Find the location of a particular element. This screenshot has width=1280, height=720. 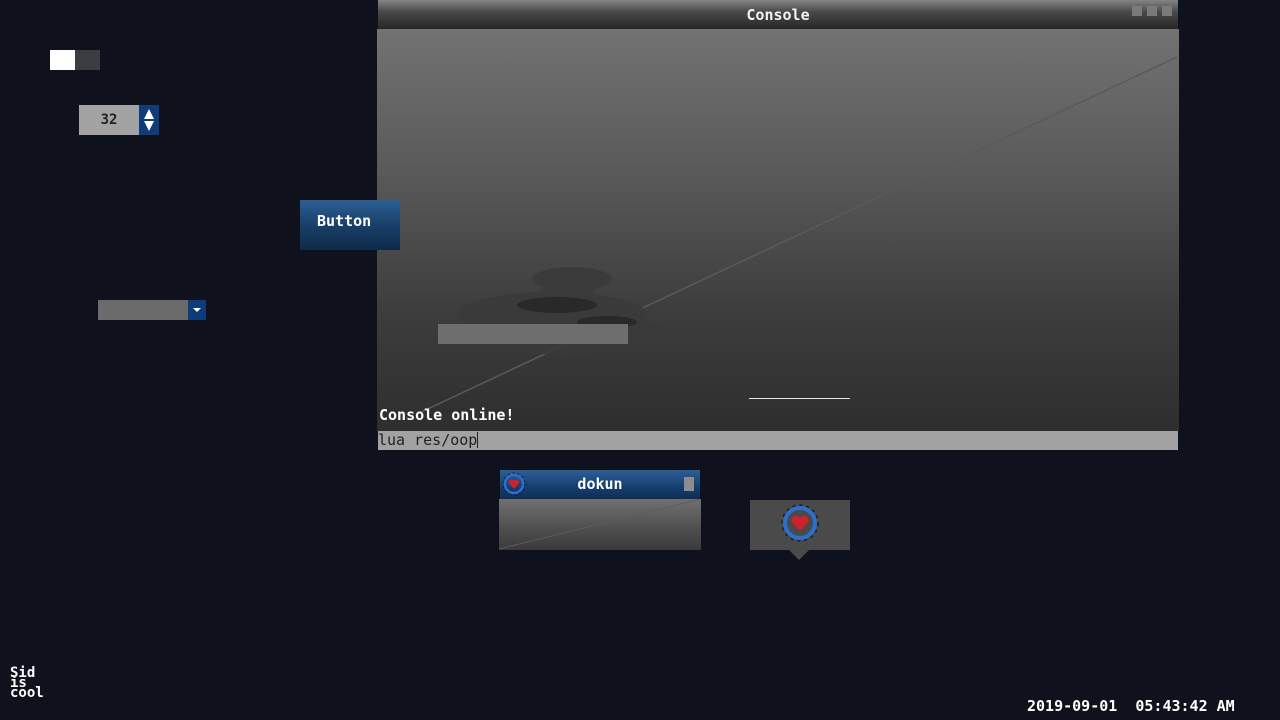

clock-date: 2019-09-01 is located at coordinates (1072, 706).